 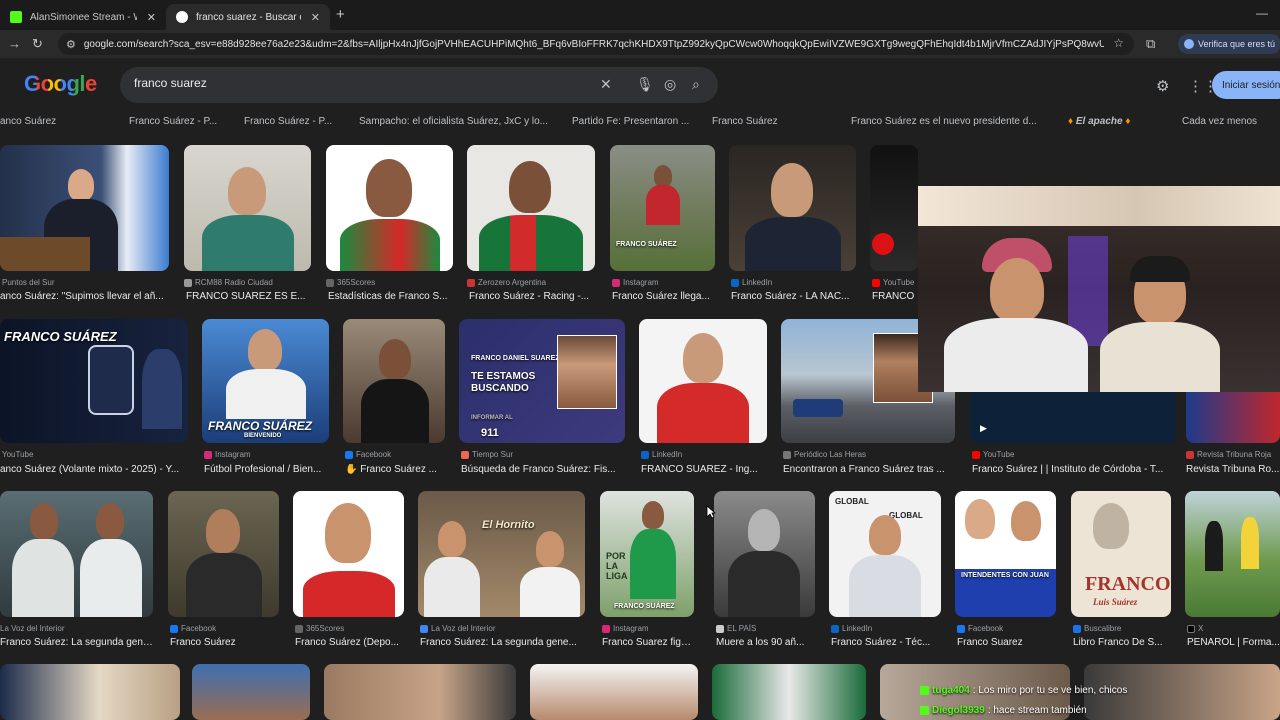 What do you see at coordinates (1118, 43) in the screenshot?
I see `bookmark-star-icon: ☆` at bounding box center [1118, 43].